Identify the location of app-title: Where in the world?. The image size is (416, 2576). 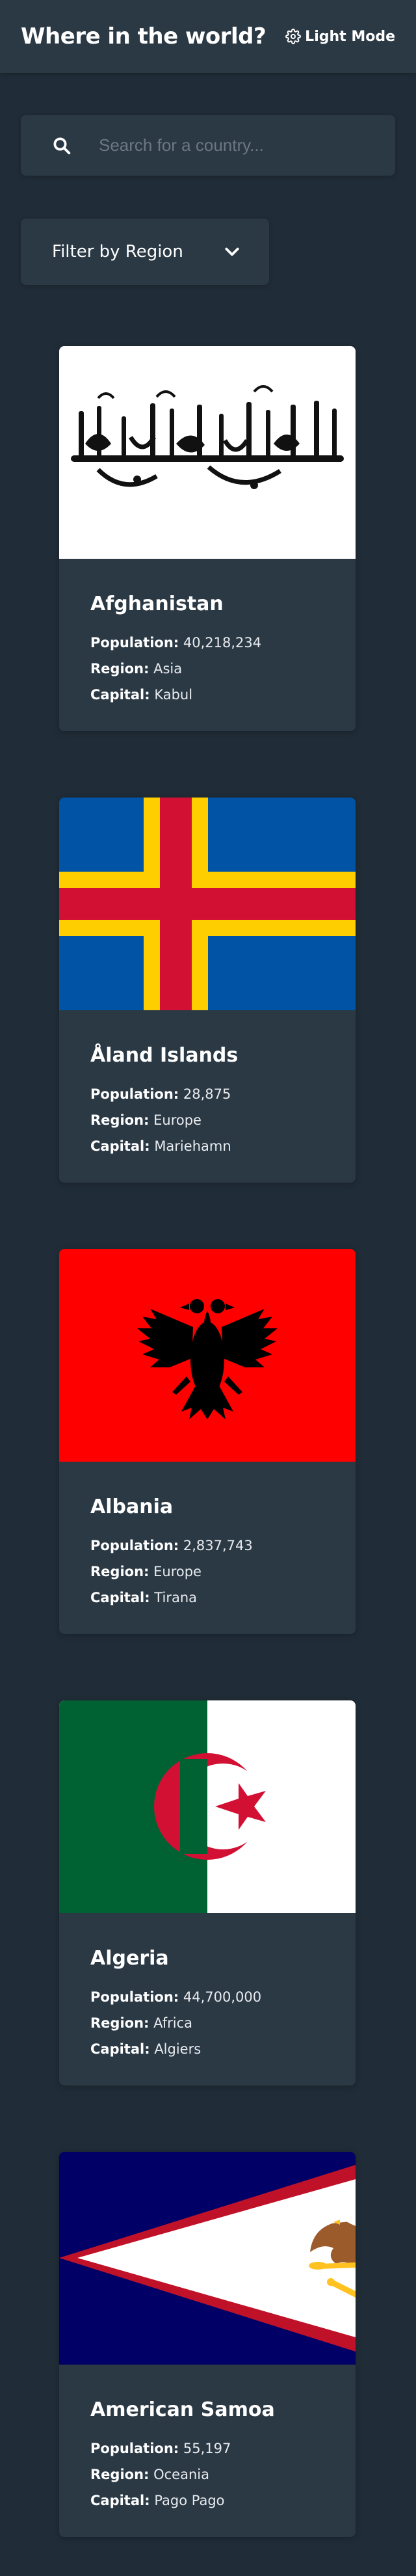
(143, 36).